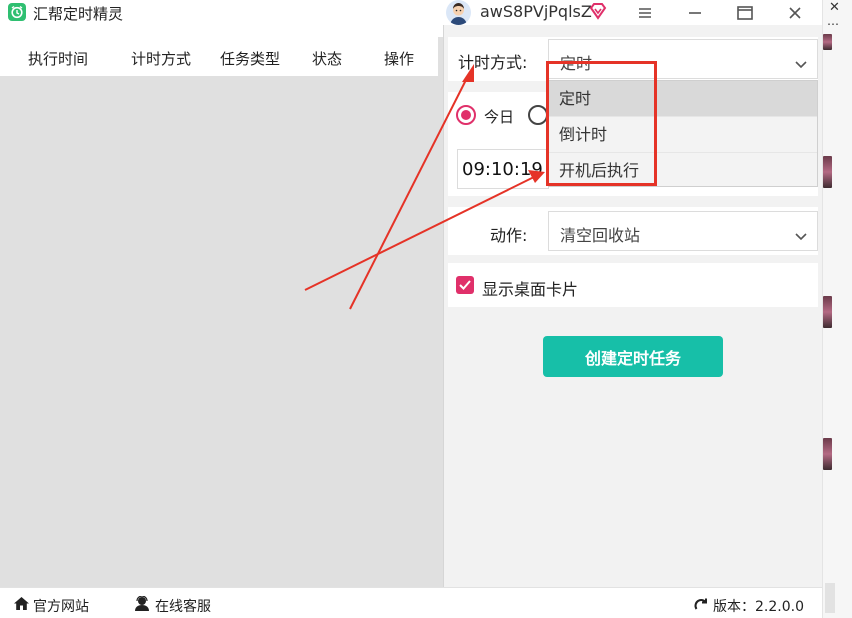 The width and height of the screenshot is (852, 618). Describe the element at coordinates (327, 58) in the screenshot. I see `col-status: 状态` at that location.